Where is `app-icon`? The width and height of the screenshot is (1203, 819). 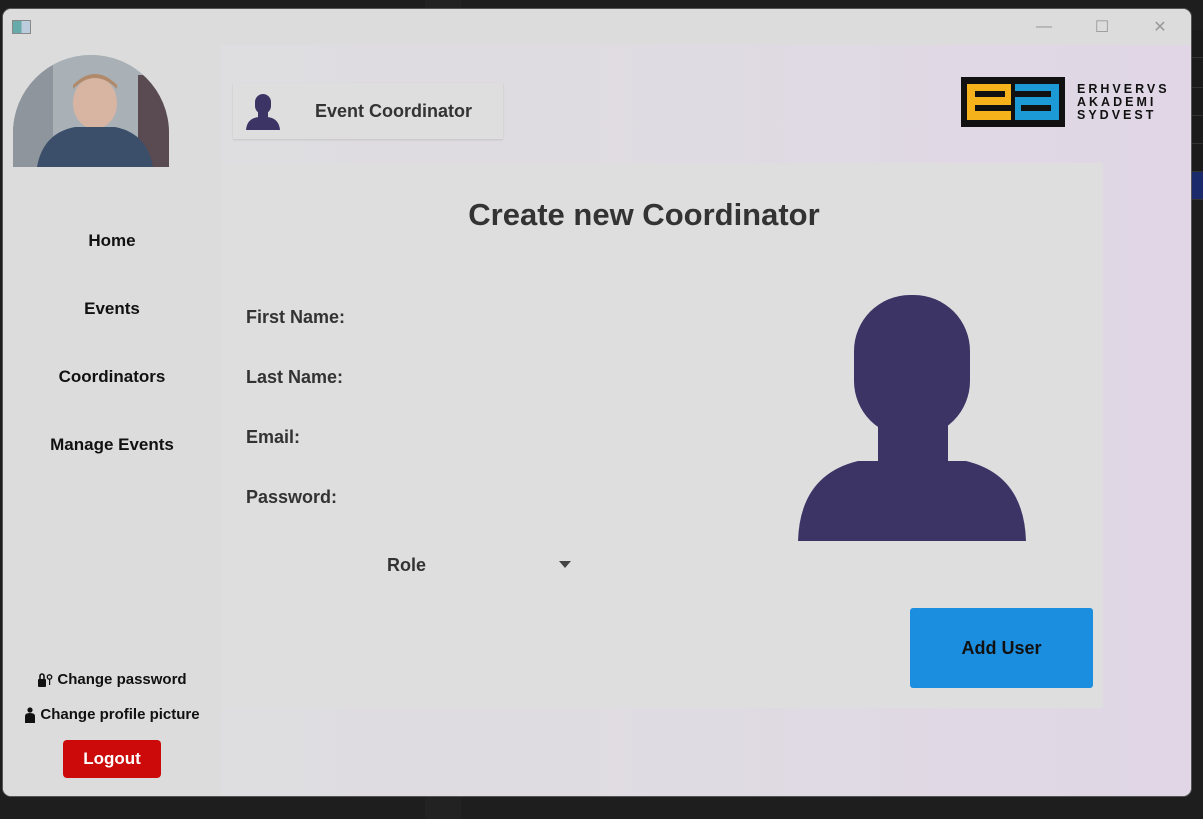
app-icon is located at coordinates (21, 27).